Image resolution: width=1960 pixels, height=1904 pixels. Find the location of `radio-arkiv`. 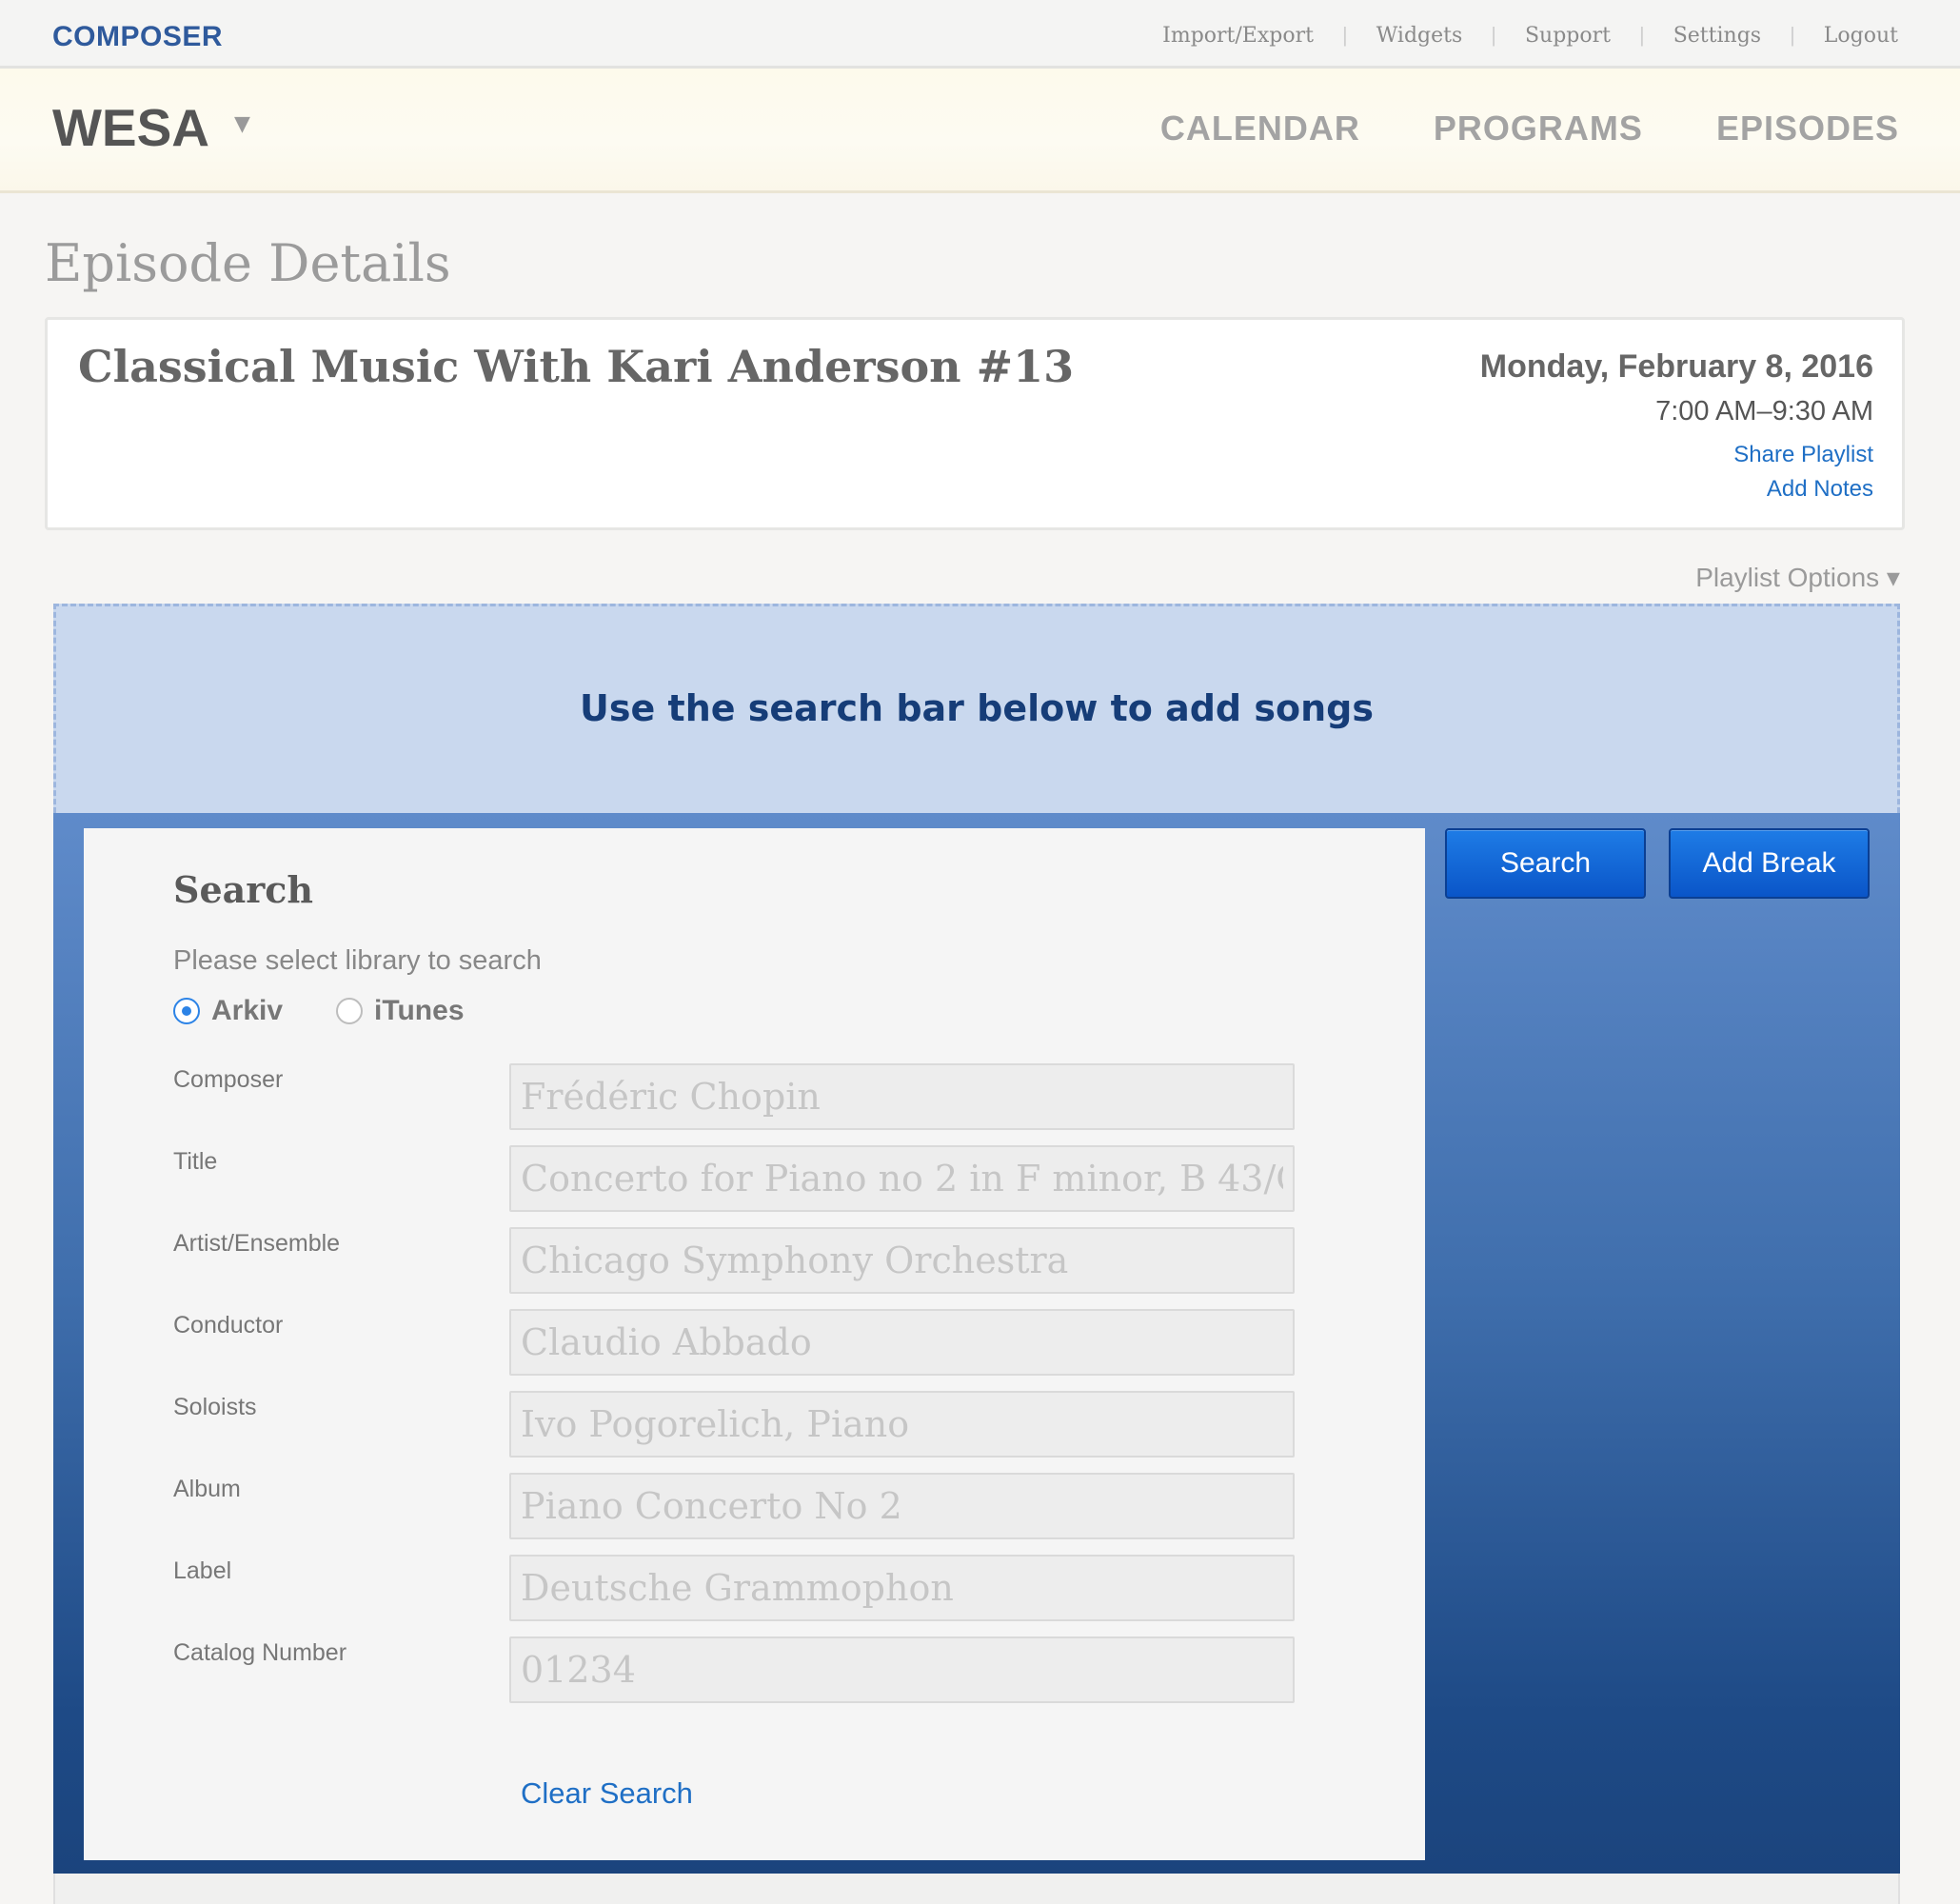

radio-arkiv is located at coordinates (187, 1011).